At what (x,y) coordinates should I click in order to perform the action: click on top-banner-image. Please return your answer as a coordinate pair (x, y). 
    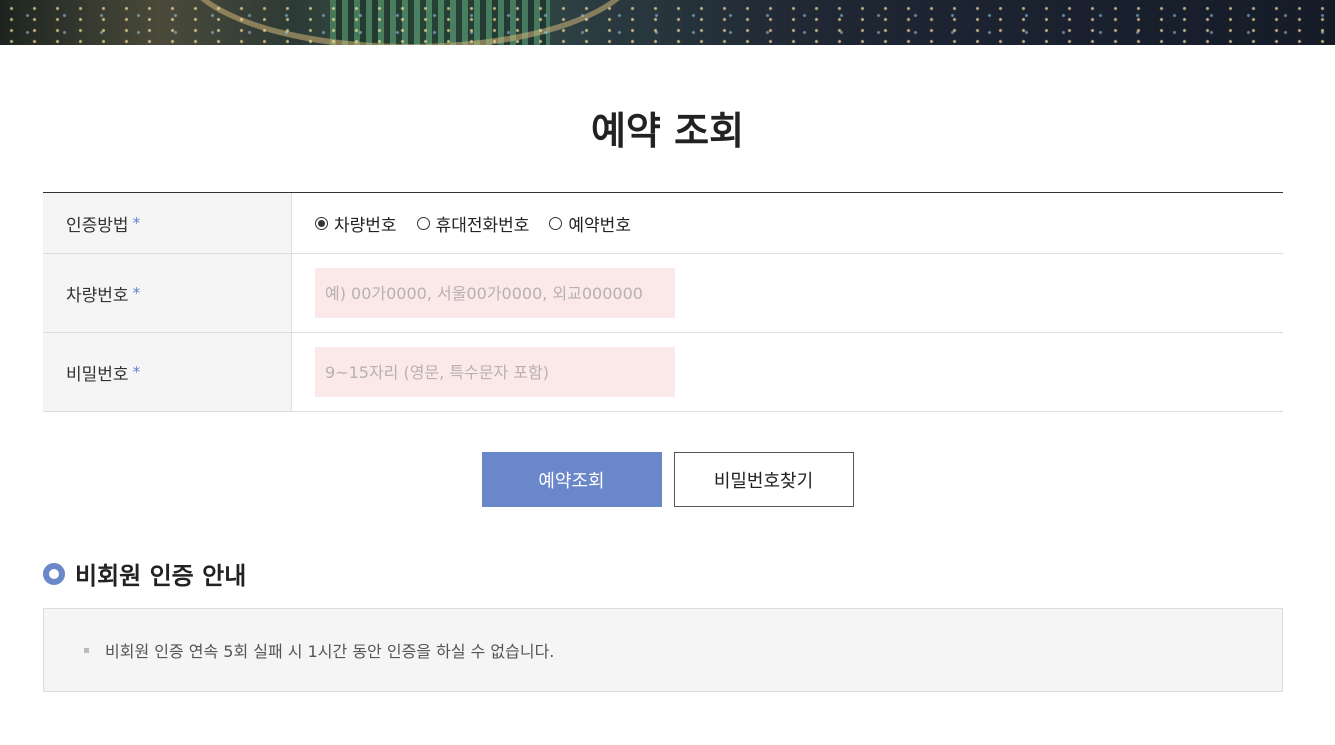
    Looking at the image, I should click on (667, 22).